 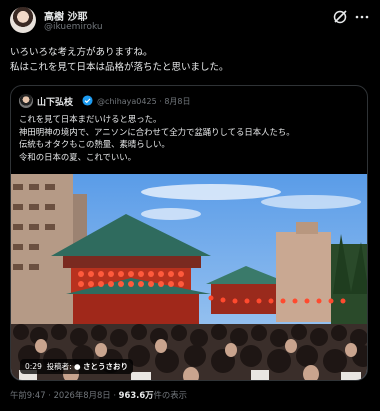 What do you see at coordinates (87, 100) in the screenshot?
I see `verified-badge-icon` at bounding box center [87, 100].